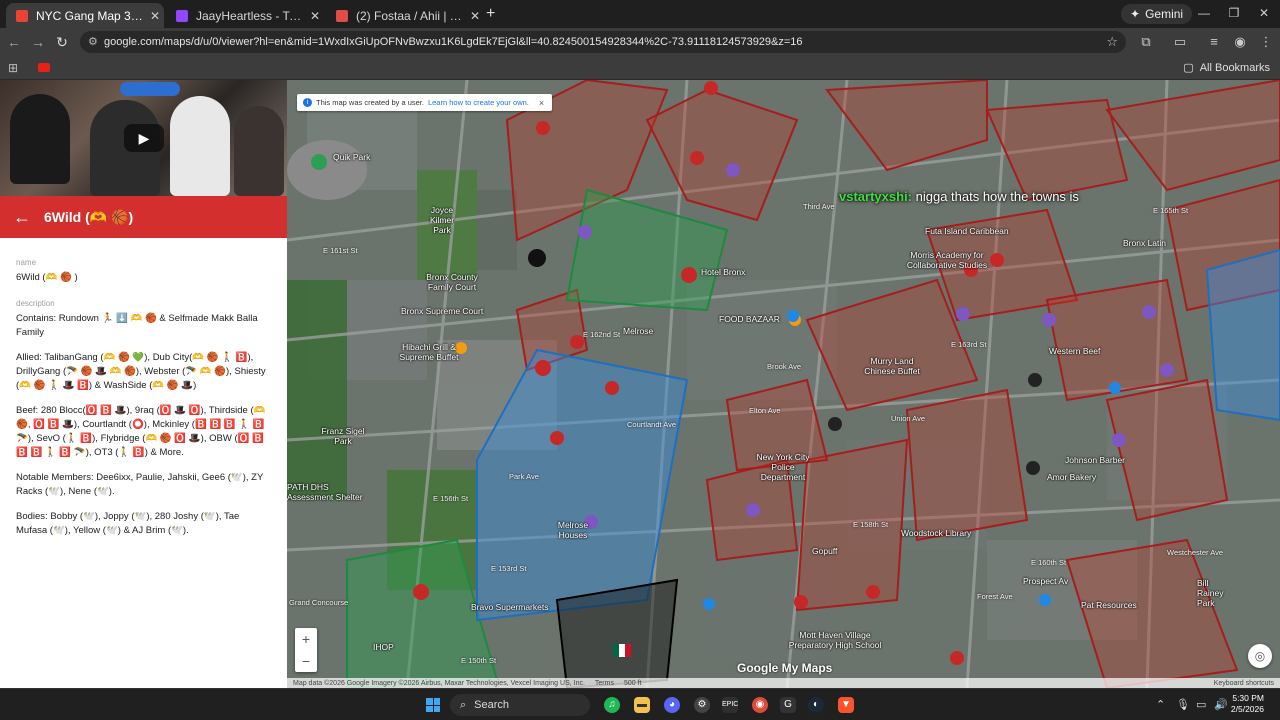  Describe the element at coordinates (573, 530) in the screenshot. I see `place-label: Melrose Houses` at that location.